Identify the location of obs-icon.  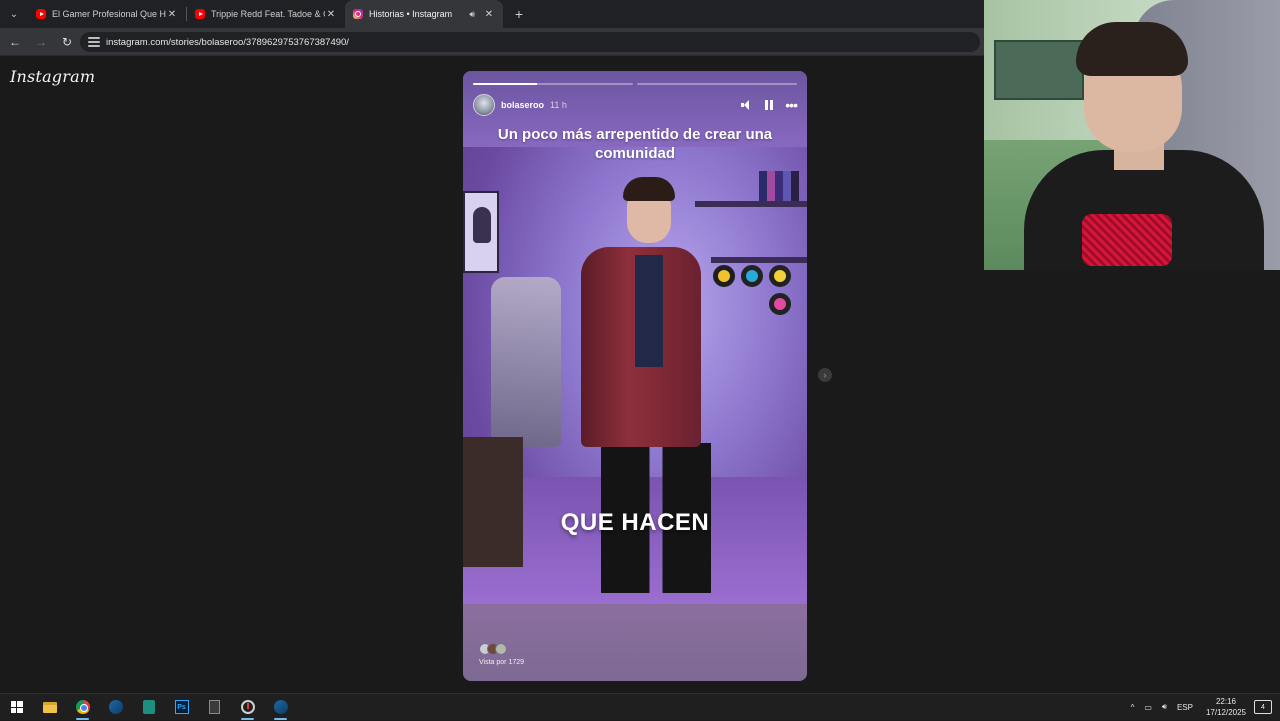
(247, 707).